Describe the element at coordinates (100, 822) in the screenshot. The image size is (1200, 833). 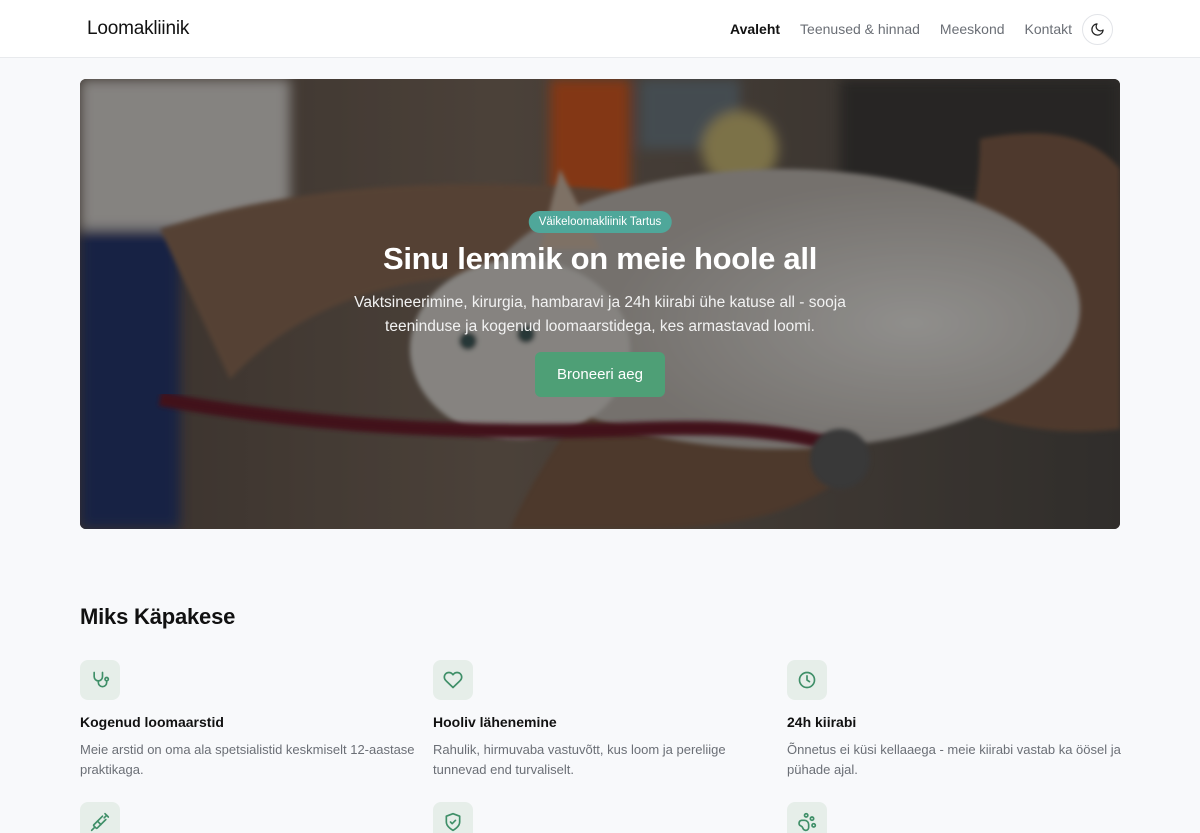
I see `syringe-icon` at that location.